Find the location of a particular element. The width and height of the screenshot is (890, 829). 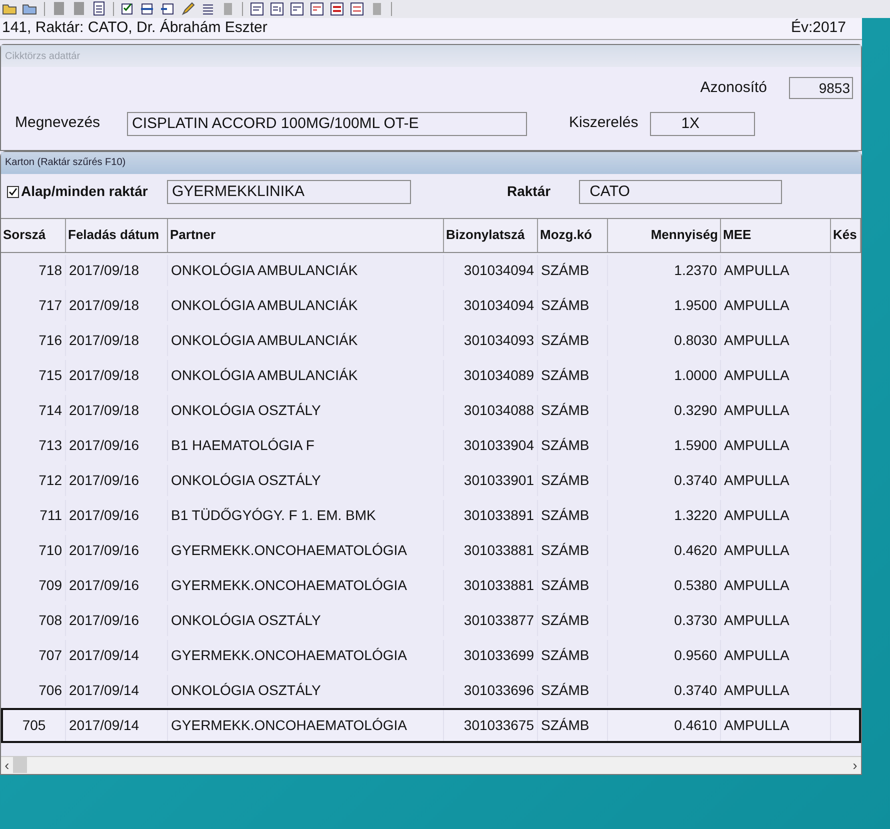

selected-row: 705 2017/09/14 GYERMEKK.ONCOHAEMATOLÓGIA 301033675 SZÁMB 0.4610 AMPULLA is located at coordinates (431, 725).